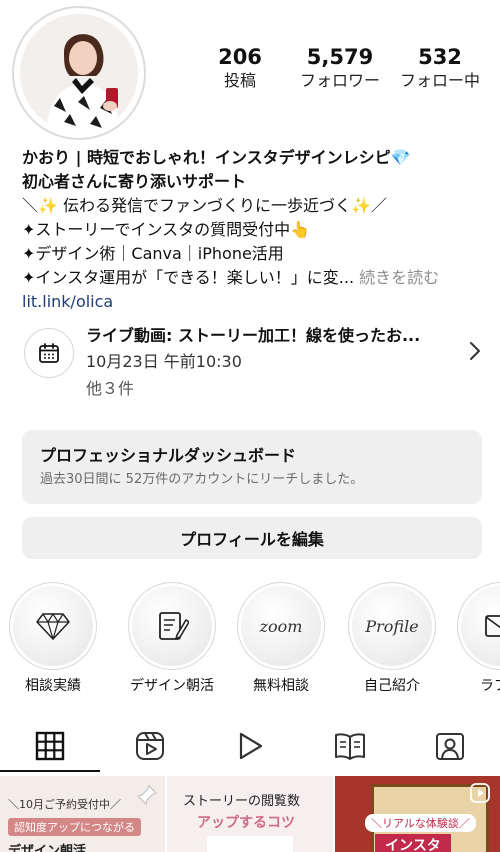 Image resolution: width=500 pixels, height=852 pixels. I want to click on pin-icon, so click(147, 795).